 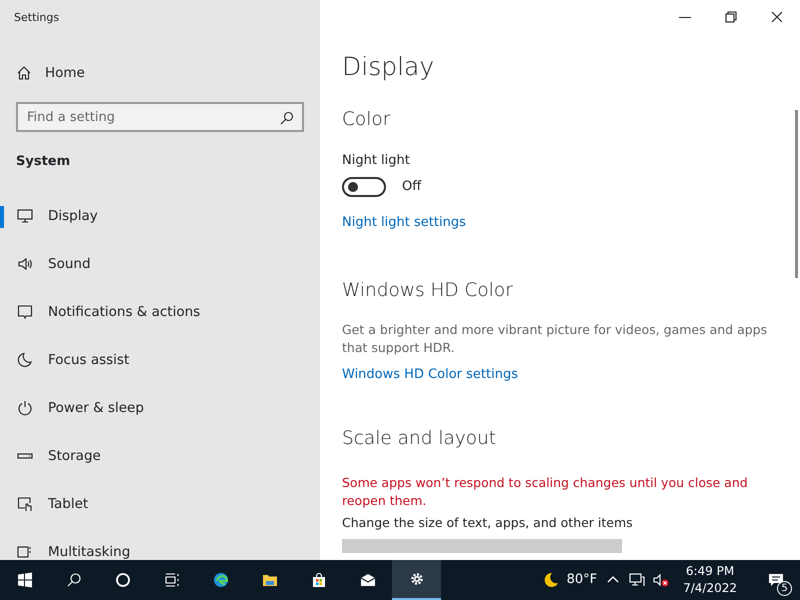 I want to click on section-heading: Color, so click(x=367, y=120).